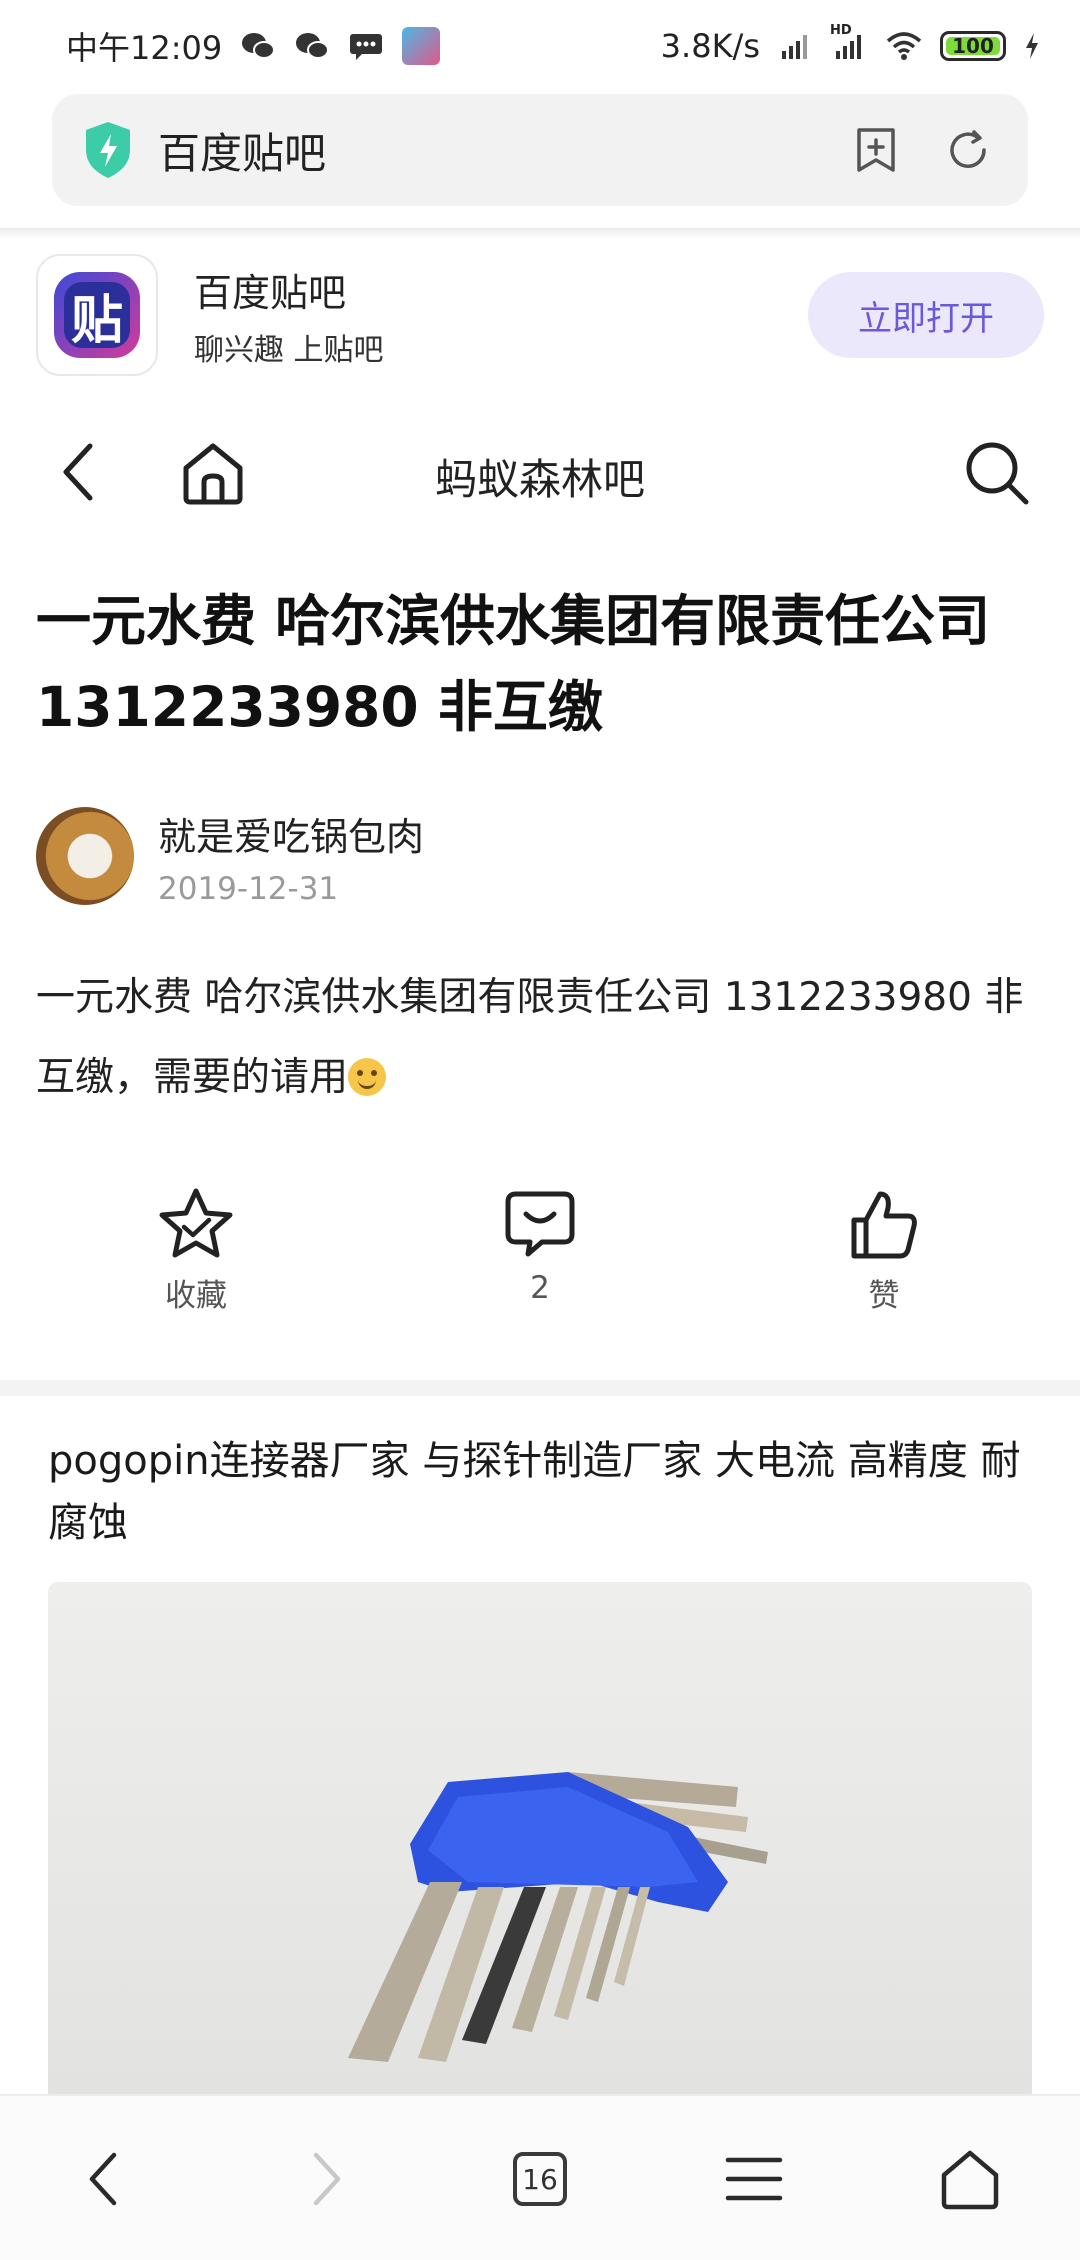 This screenshot has width=1080, height=2260. What do you see at coordinates (144, 48) in the screenshot?
I see `status-time: 中午12:09` at bounding box center [144, 48].